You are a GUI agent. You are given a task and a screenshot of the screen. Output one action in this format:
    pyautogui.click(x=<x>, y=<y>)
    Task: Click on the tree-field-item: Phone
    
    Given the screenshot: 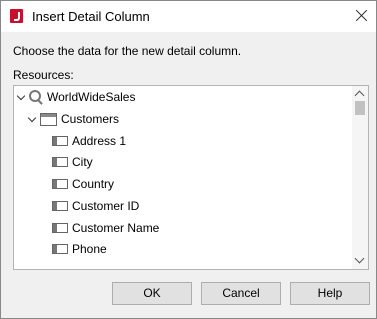 What is the action you would take?
    pyautogui.click(x=79, y=249)
    